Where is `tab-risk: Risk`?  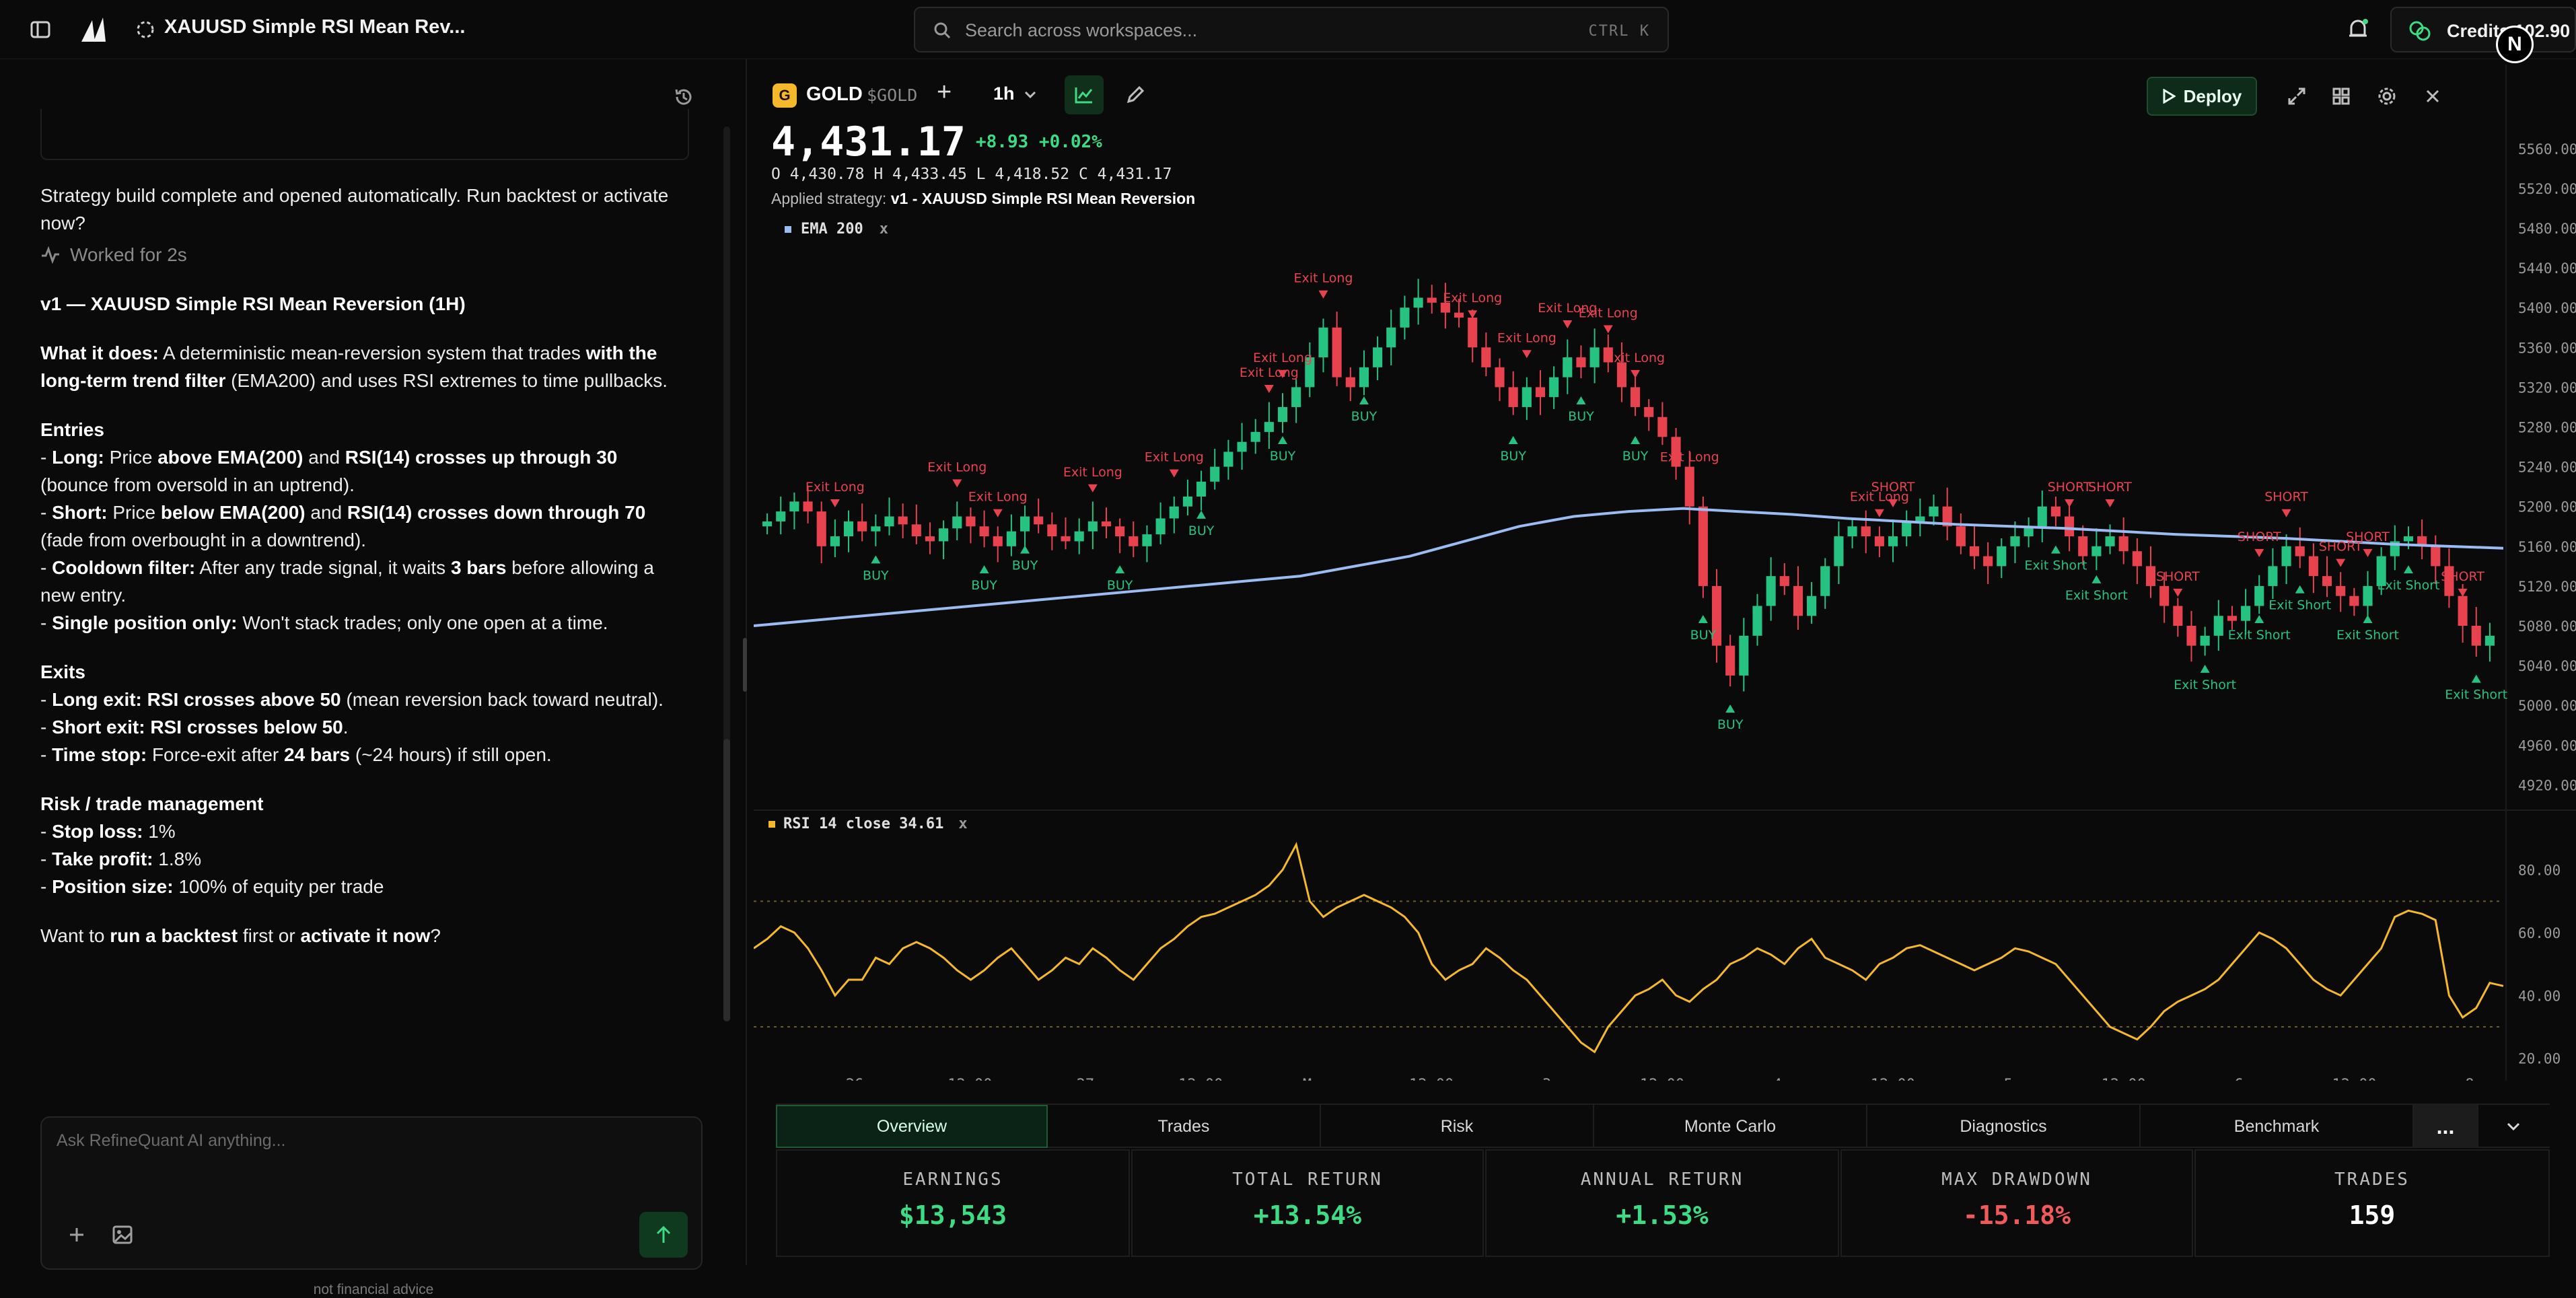
tab-risk: Risk is located at coordinates (1458, 1126).